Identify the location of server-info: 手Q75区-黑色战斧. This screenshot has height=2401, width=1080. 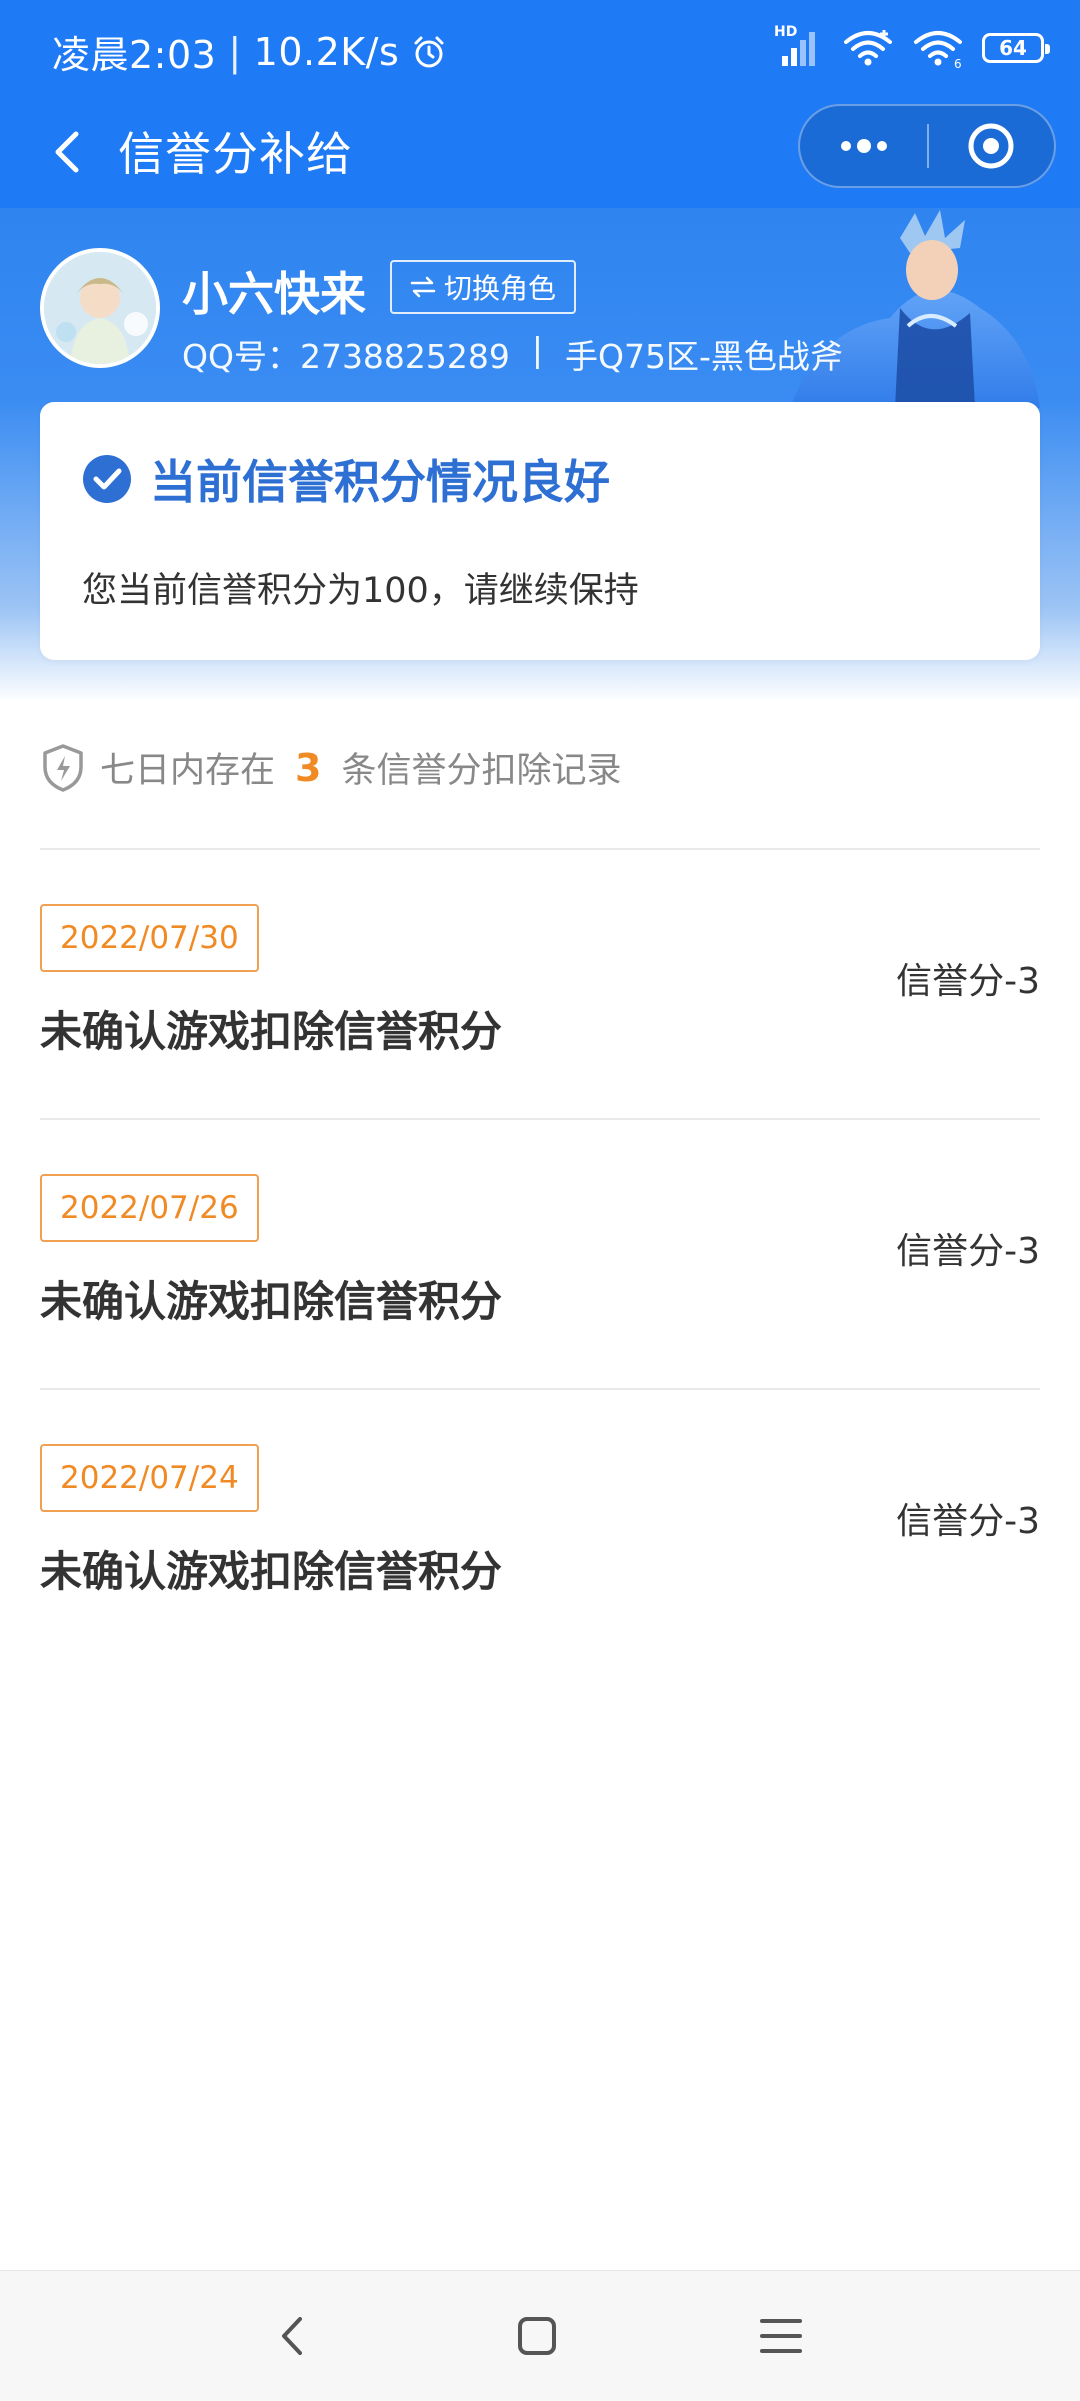
(704, 356).